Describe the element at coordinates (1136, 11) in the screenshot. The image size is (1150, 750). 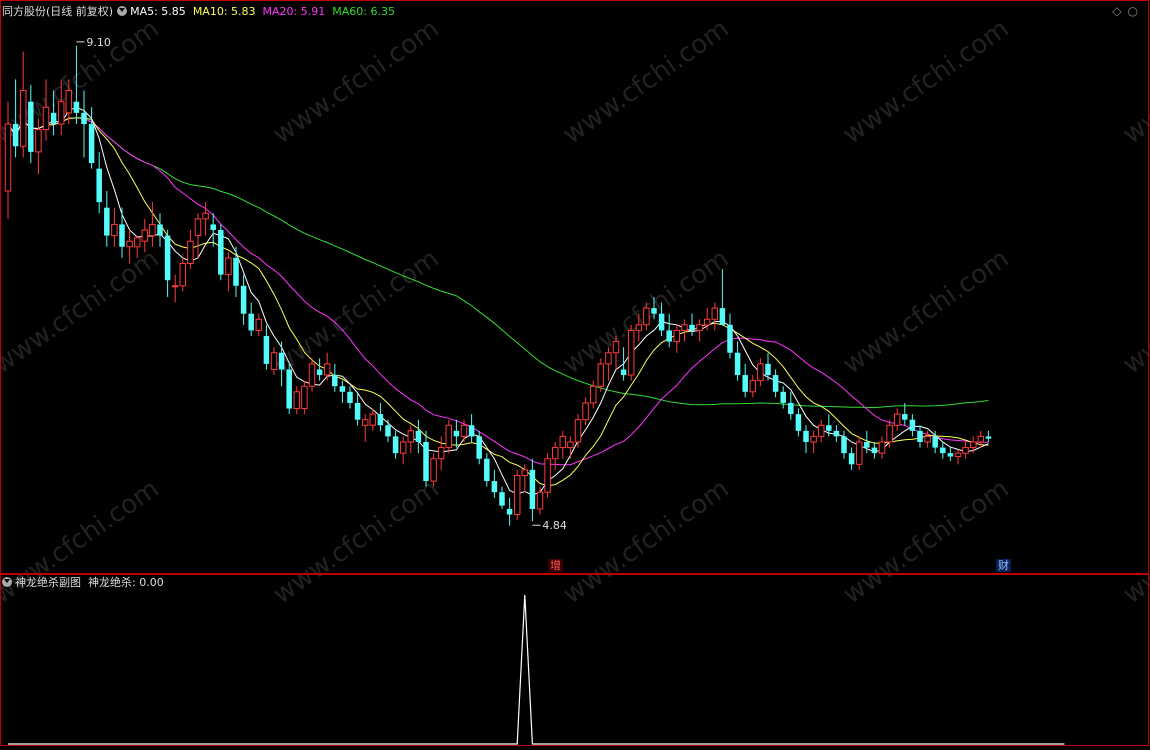
I see `close-icon: ○` at that location.